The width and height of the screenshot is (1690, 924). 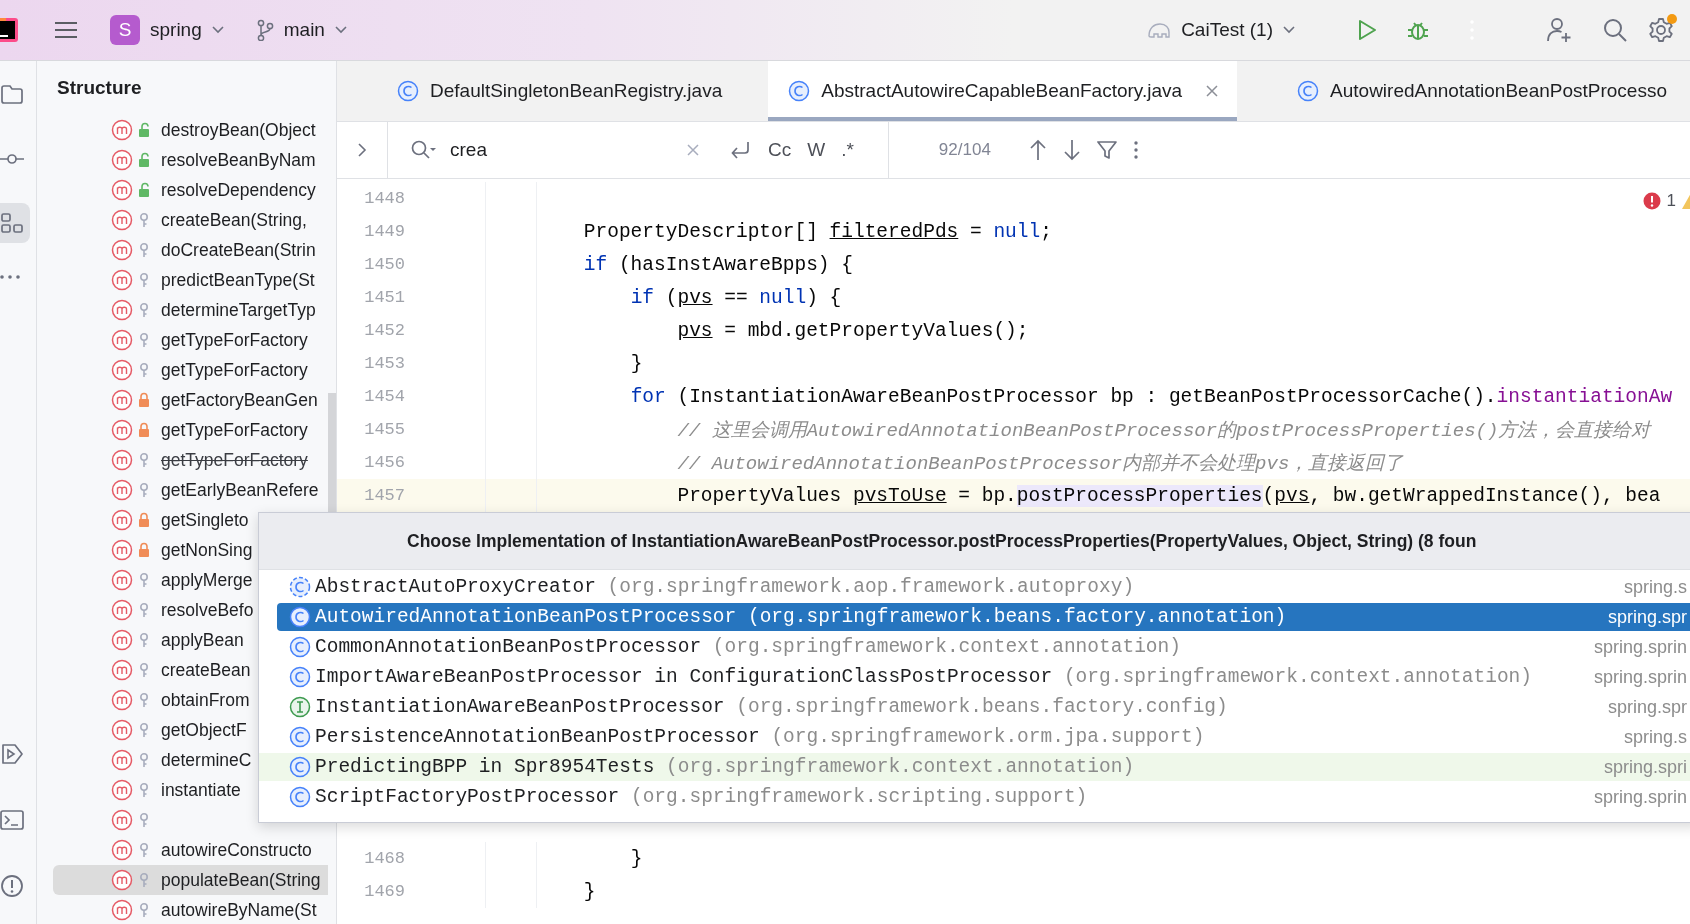 I want to click on code-line: PropertyDescriptor[] filteredPds = null;, so click(x=817, y=231).